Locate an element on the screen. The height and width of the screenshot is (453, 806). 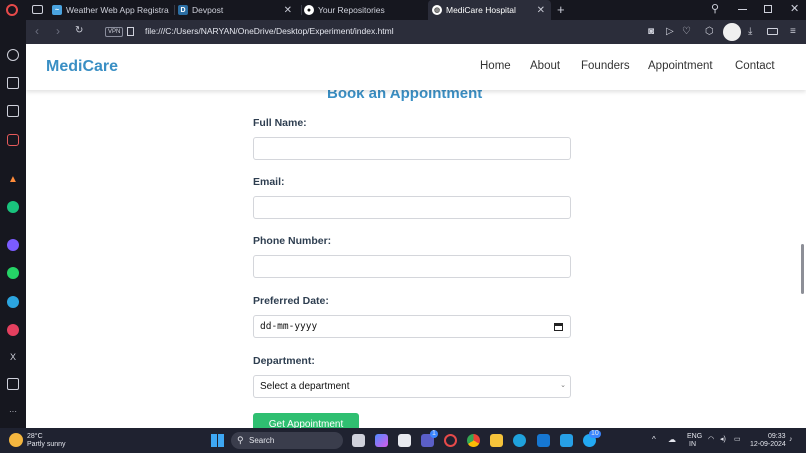
volume-icon: ◂) is located at coordinates (723, 440).